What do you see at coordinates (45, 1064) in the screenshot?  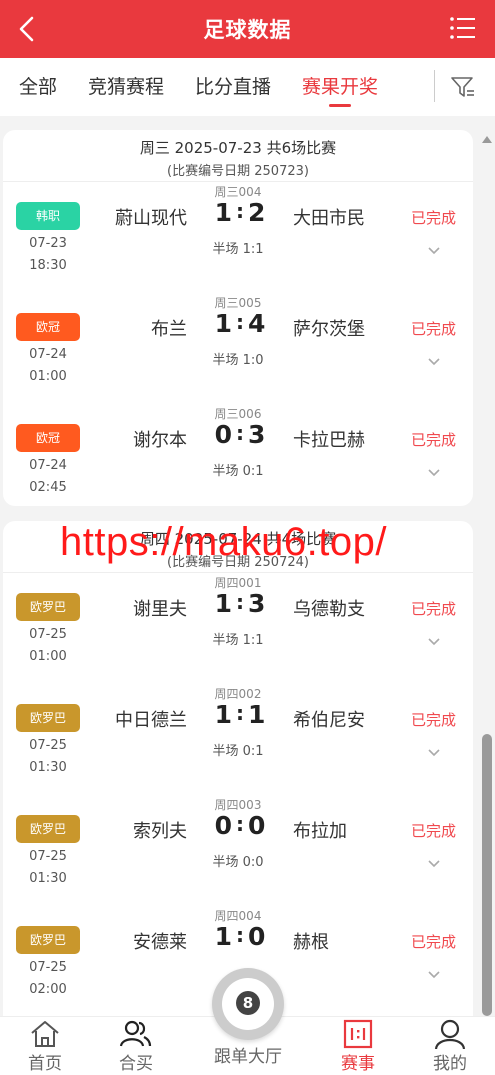 I see `nav-home-label: 首页` at bounding box center [45, 1064].